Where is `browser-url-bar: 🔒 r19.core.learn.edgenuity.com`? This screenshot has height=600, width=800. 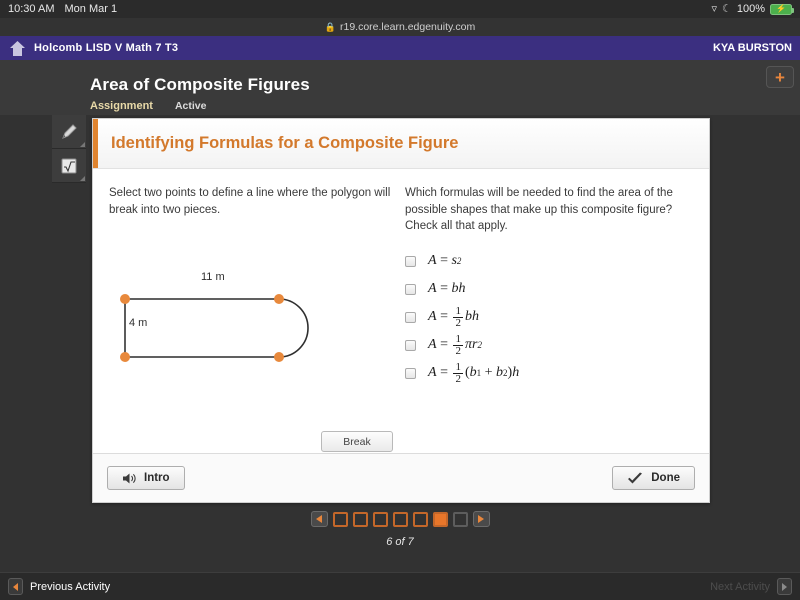
browser-url-bar: 🔒 r19.core.learn.edgenuity.com is located at coordinates (400, 27).